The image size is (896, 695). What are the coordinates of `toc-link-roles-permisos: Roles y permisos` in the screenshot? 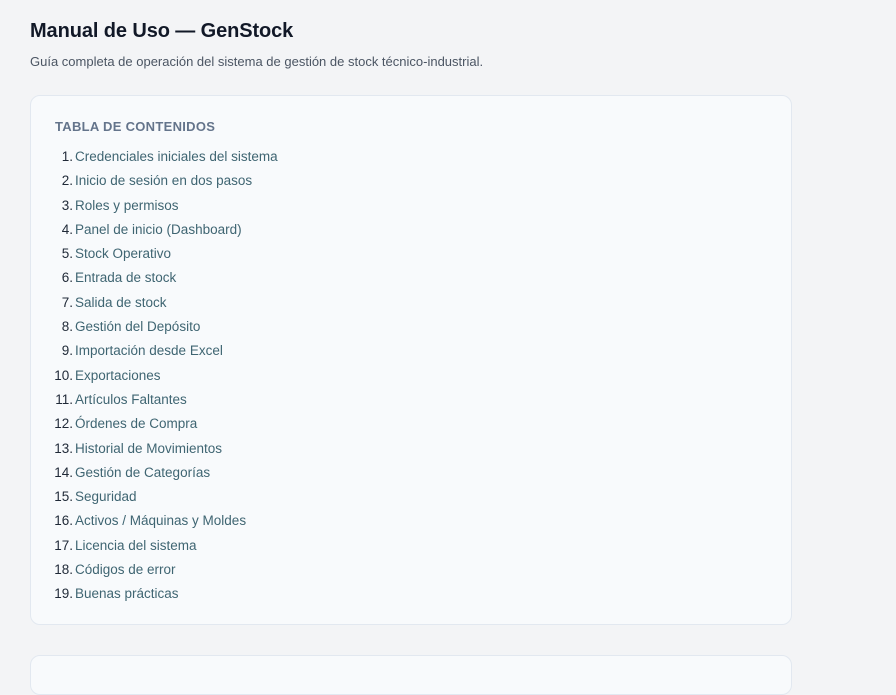 It's located at (127, 205).